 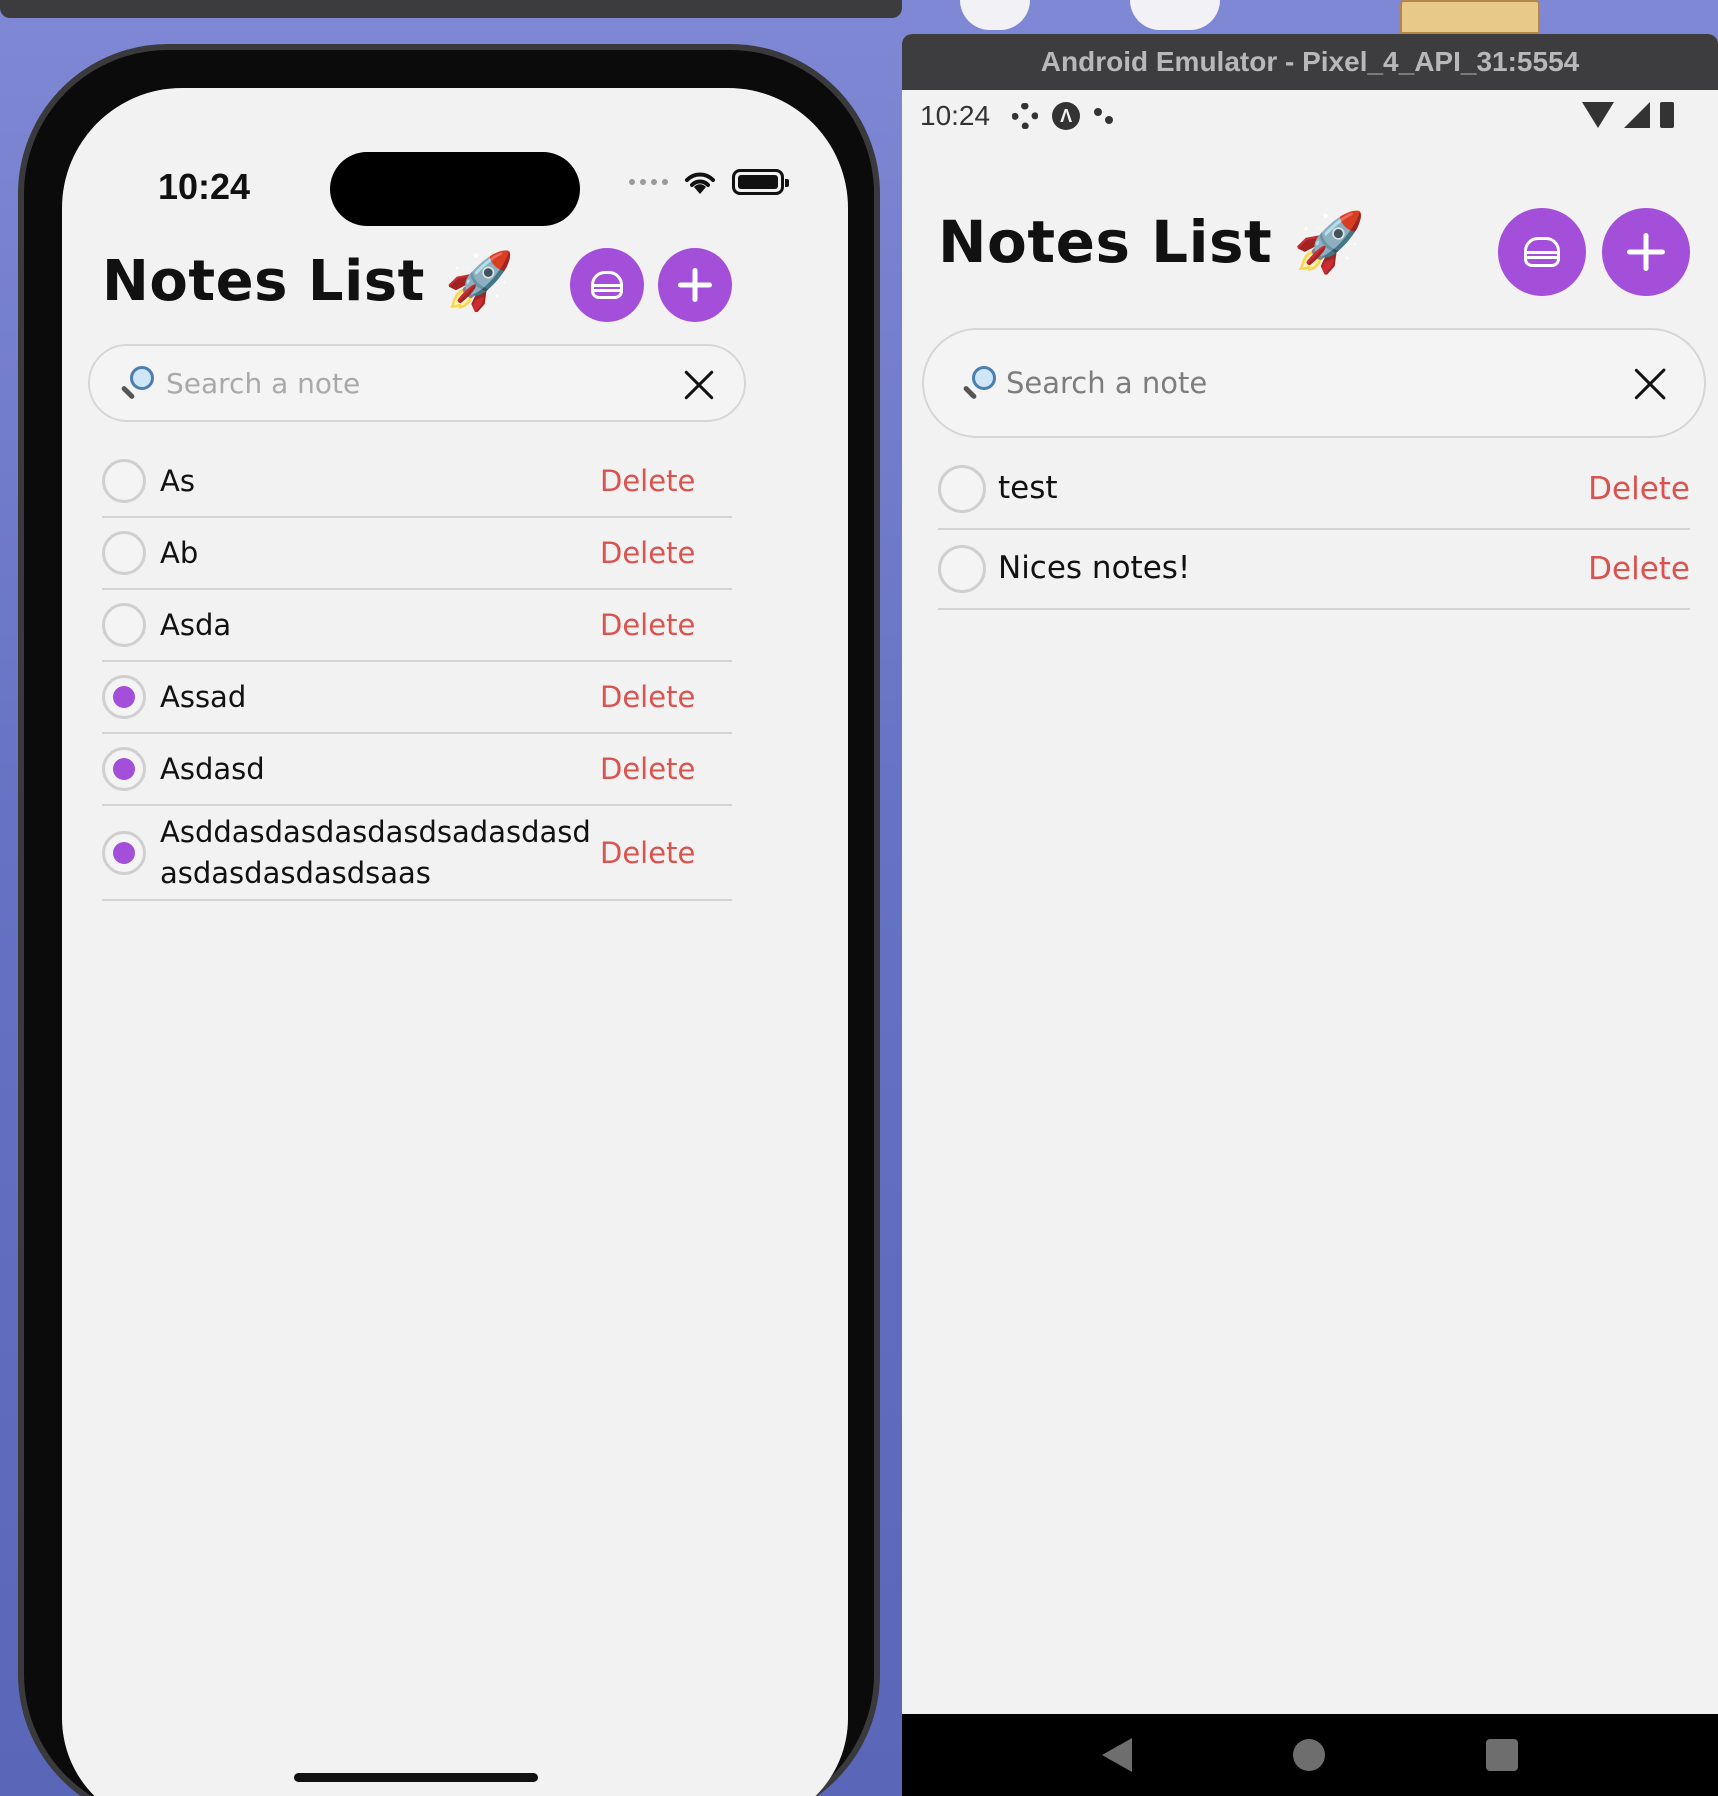 I want to click on note-text: Assad, so click(x=203, y=696).